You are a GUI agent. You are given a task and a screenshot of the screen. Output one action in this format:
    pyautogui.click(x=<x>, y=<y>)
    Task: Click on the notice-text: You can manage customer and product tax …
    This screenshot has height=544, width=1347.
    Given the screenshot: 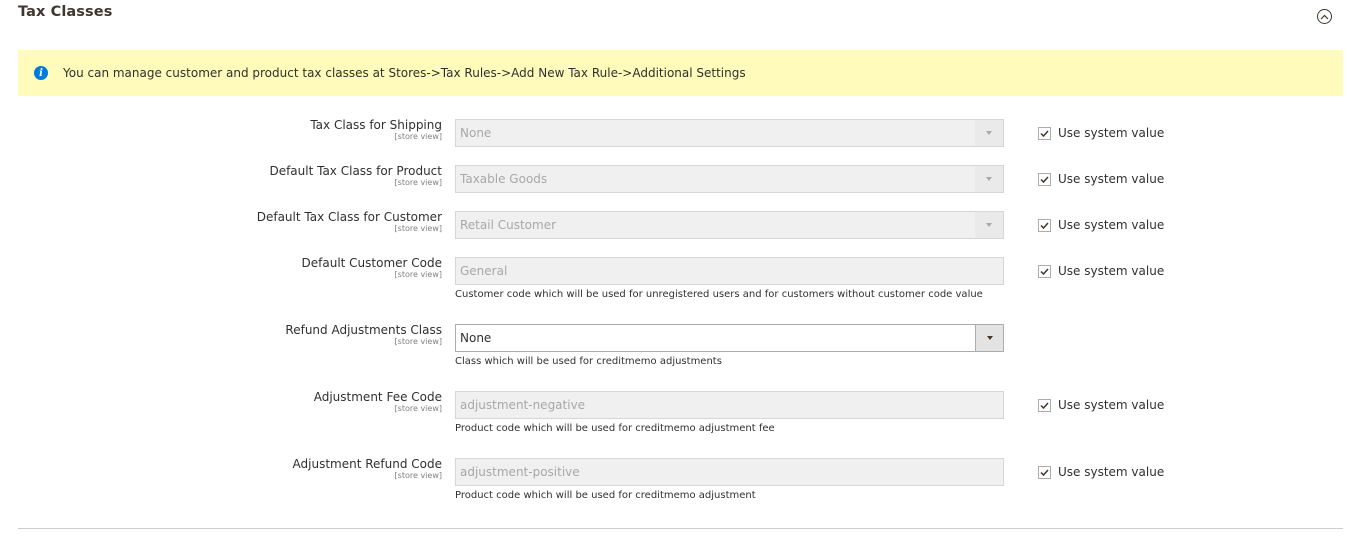 What is the action you would take?
    pyautogui.click(x=404, y=73)
    